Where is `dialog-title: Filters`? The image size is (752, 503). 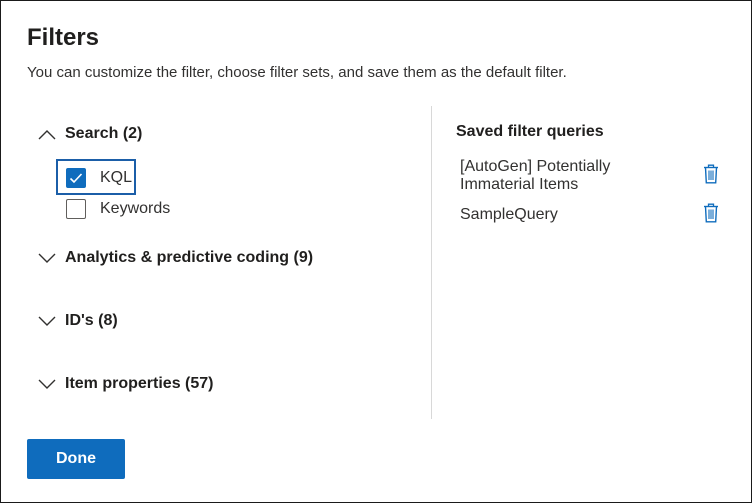
dialog-title: Filters is located at coordinates (63, 37).